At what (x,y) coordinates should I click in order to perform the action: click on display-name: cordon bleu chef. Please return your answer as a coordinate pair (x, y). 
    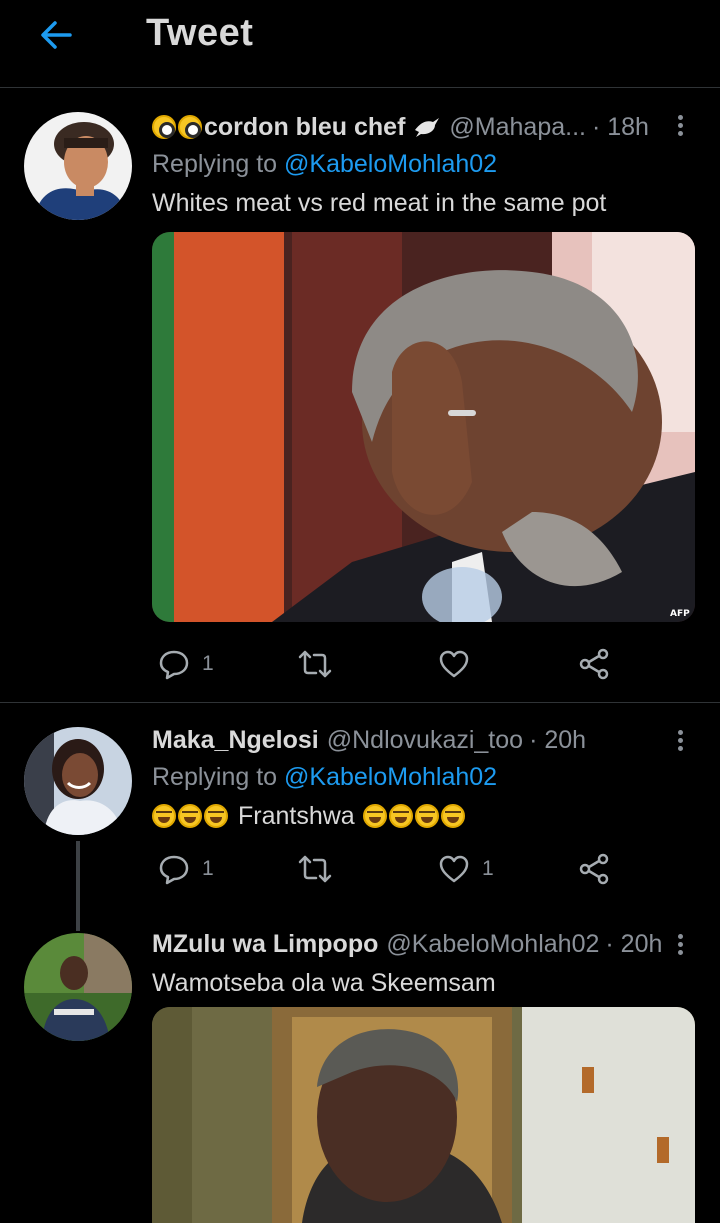
    Looking at the image, I should click on (304, 127).